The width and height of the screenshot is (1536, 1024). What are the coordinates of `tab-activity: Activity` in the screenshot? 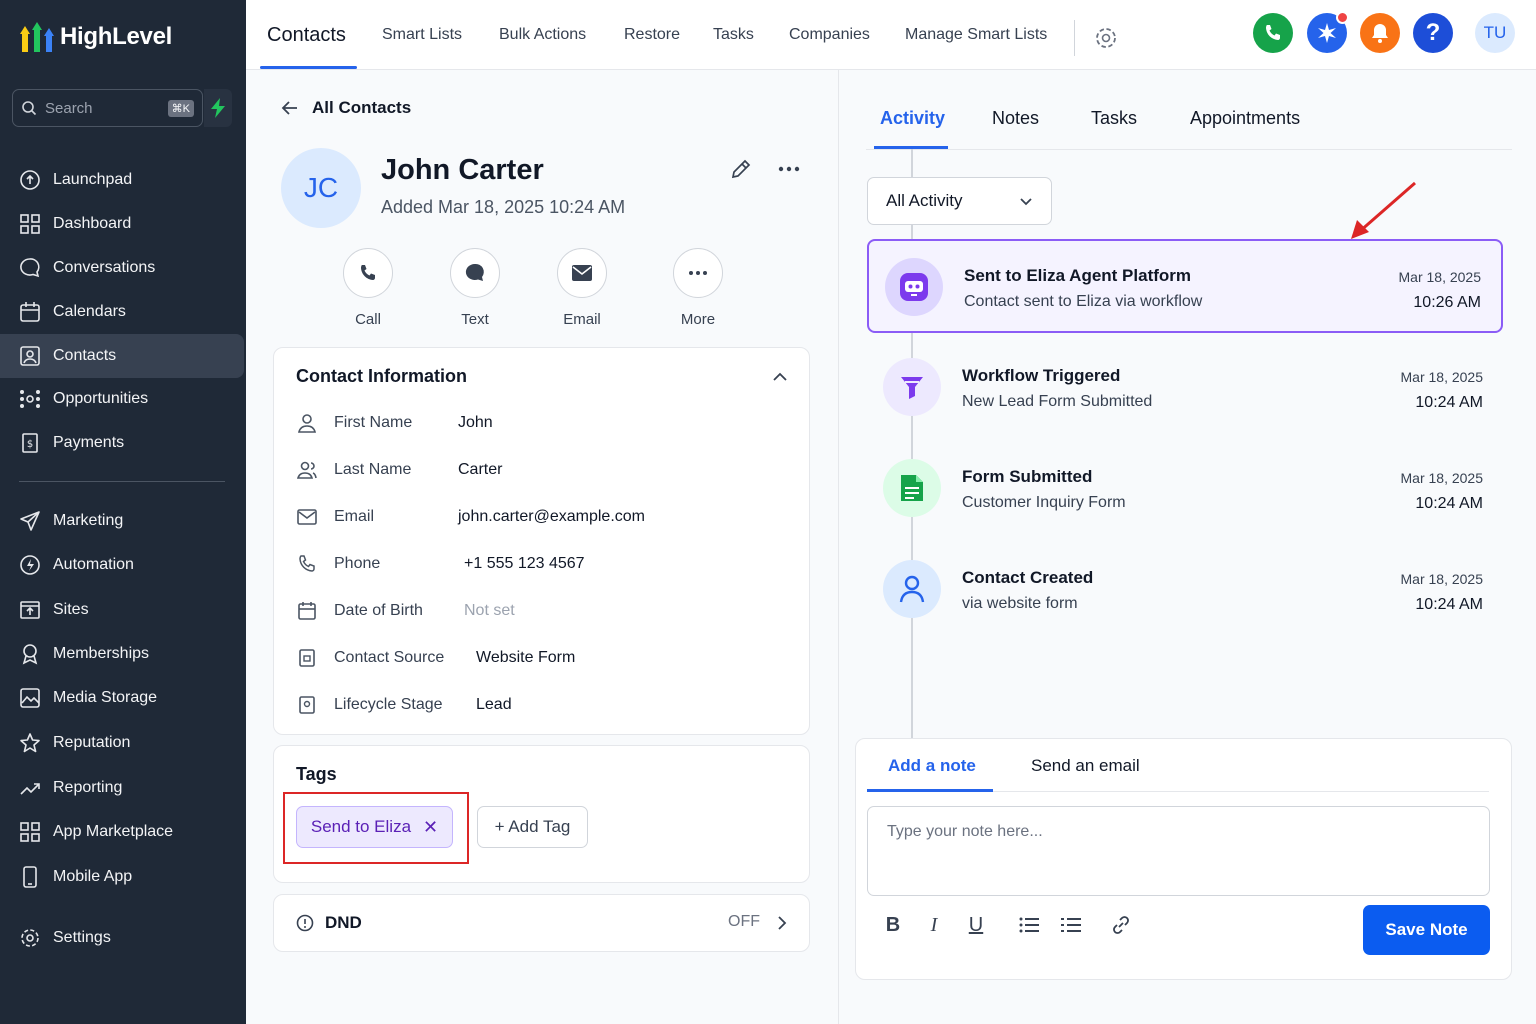 It's located at (912, 118).